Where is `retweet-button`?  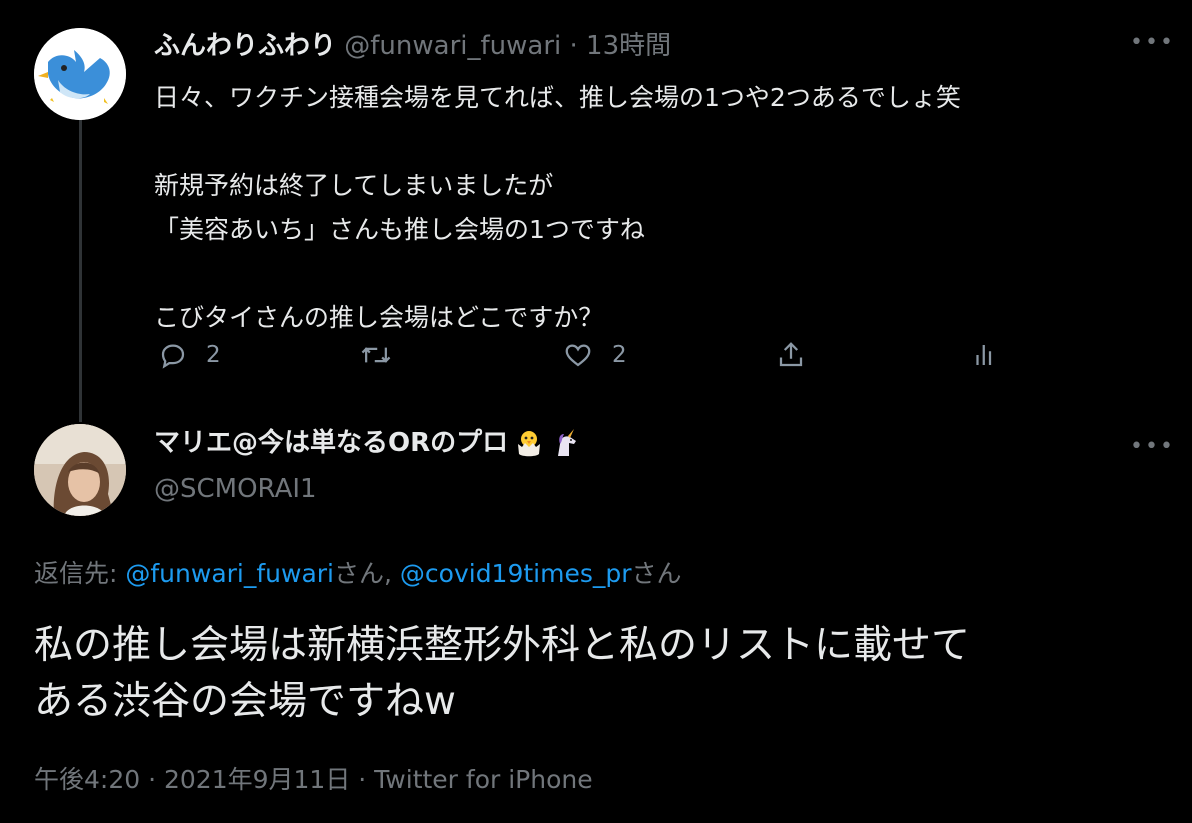
retweet-button is located at coordinates (385, 355).